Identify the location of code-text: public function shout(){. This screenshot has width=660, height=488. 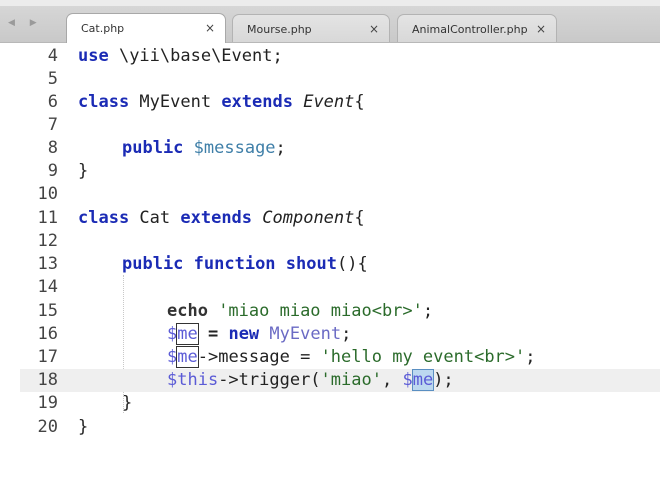
(245, 264).